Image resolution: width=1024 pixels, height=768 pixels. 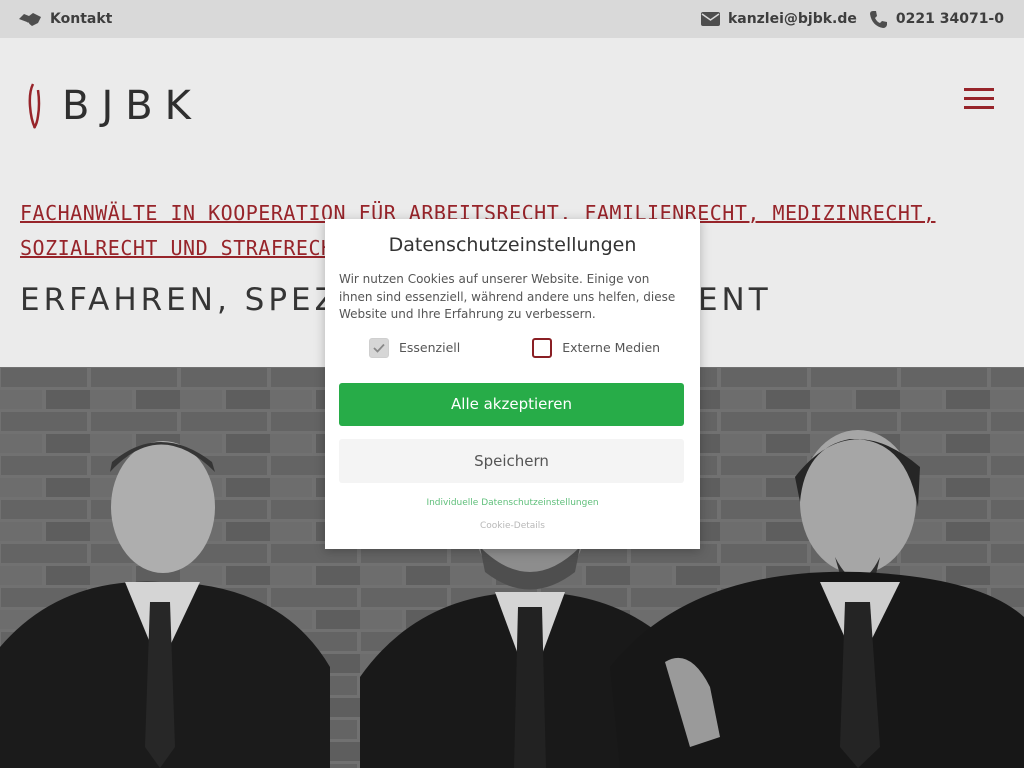 I want to click on dialog-title: Datenschutzeinstellungen, so click(x=512, y=245).